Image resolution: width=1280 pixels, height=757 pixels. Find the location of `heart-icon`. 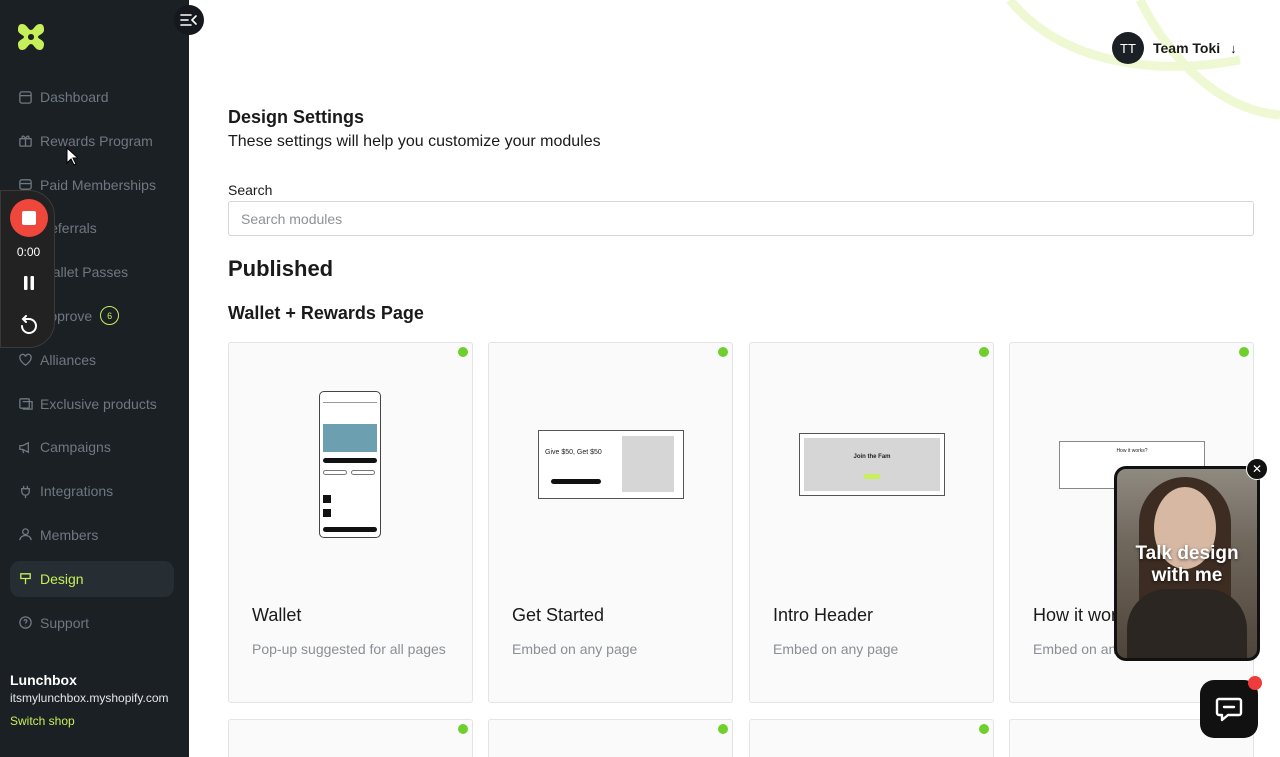

heart-icon is located at coordinates (25, 360).